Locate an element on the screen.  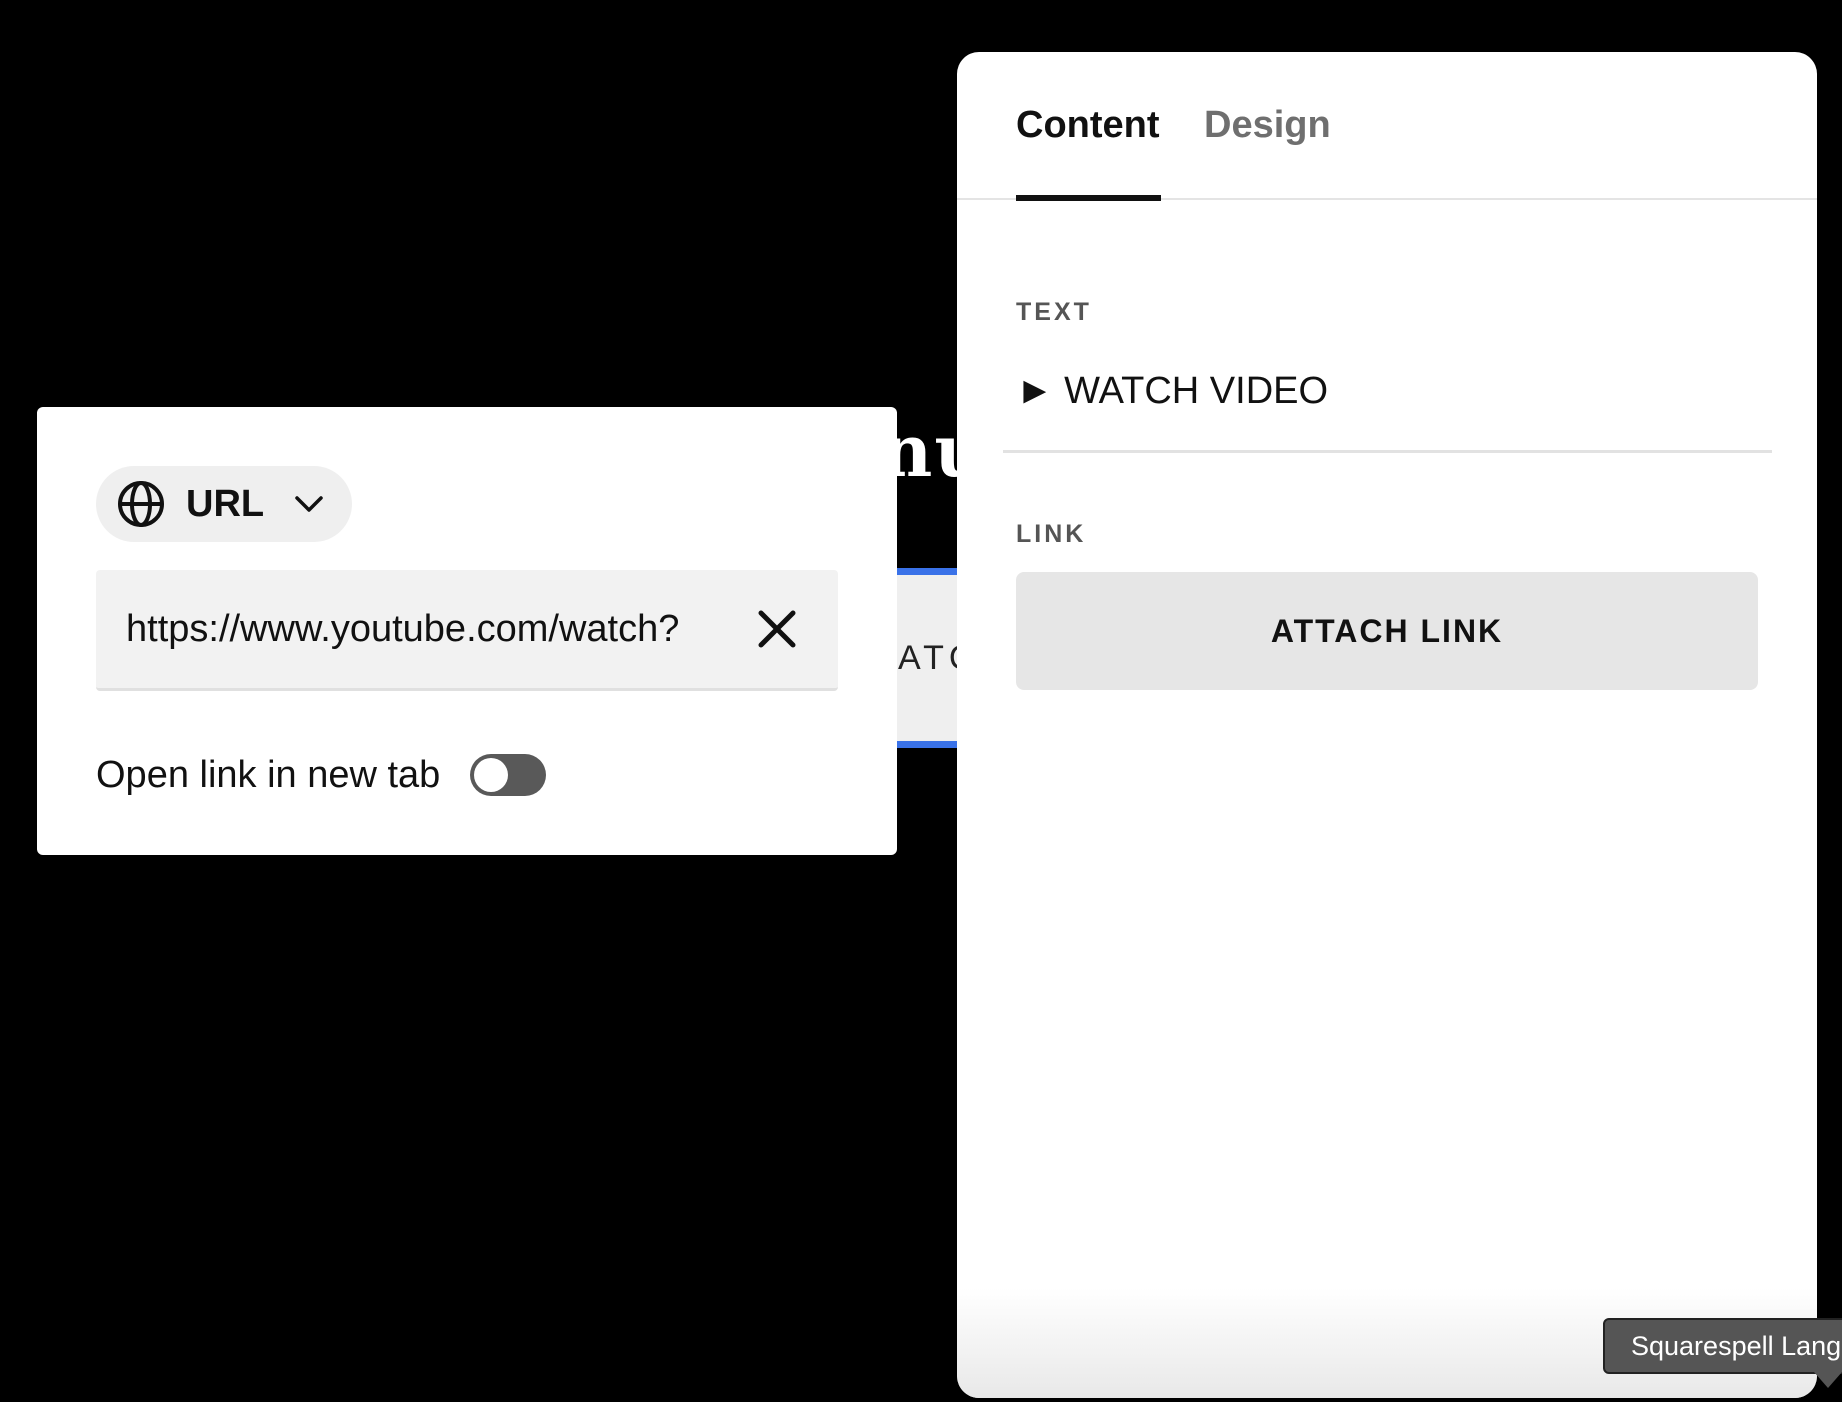
button-text-field: ► WATCH VIDEO is located at coordinates (1172, 391).